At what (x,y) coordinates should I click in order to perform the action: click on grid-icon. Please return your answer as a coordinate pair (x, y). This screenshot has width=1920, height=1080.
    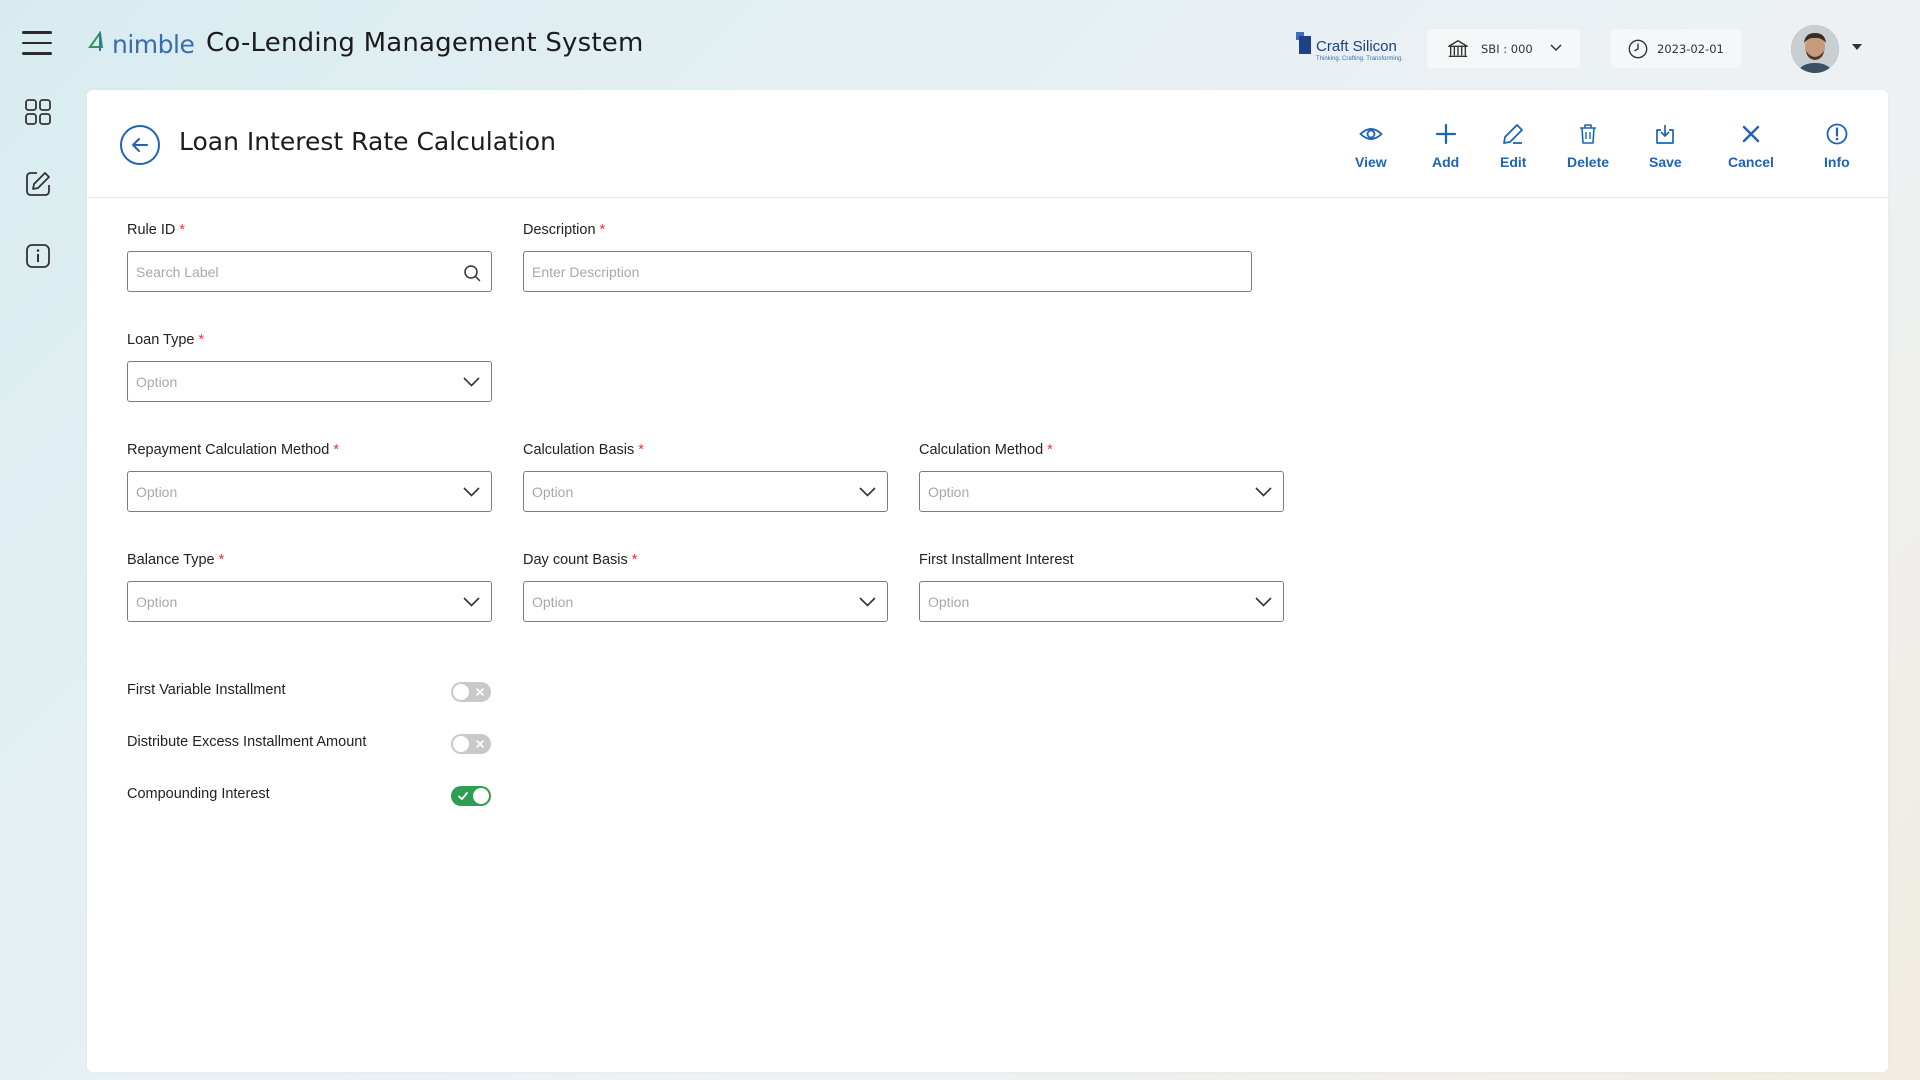
    Looking at the image, I should click on (38, 112).